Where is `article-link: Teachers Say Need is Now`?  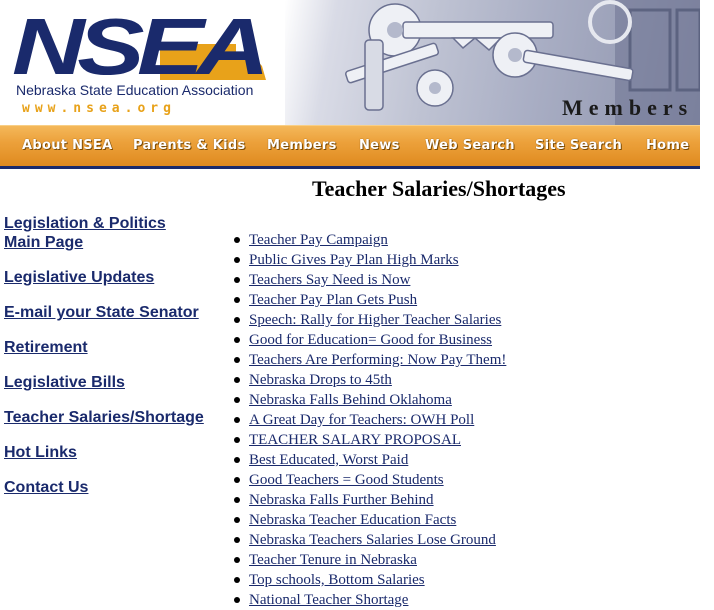
article-link: Teachers Say Need is Now is located at coordinates (329, 280).